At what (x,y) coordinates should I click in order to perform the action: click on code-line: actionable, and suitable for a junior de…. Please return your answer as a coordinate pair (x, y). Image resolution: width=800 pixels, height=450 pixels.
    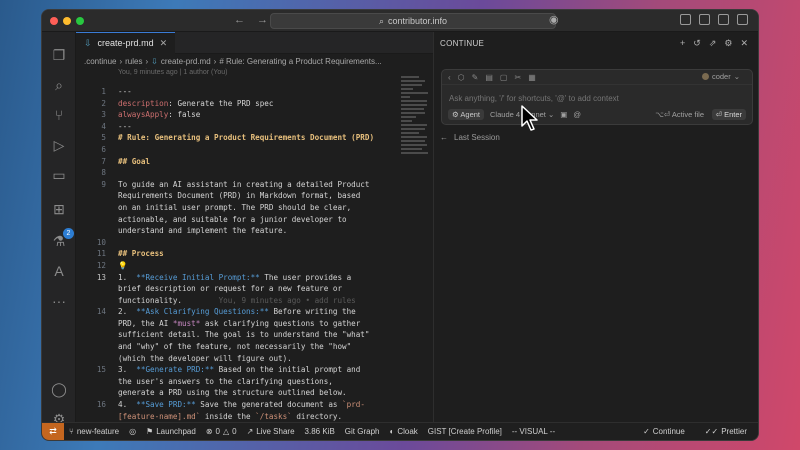
    Looking at the image, I should click on (247, 220).